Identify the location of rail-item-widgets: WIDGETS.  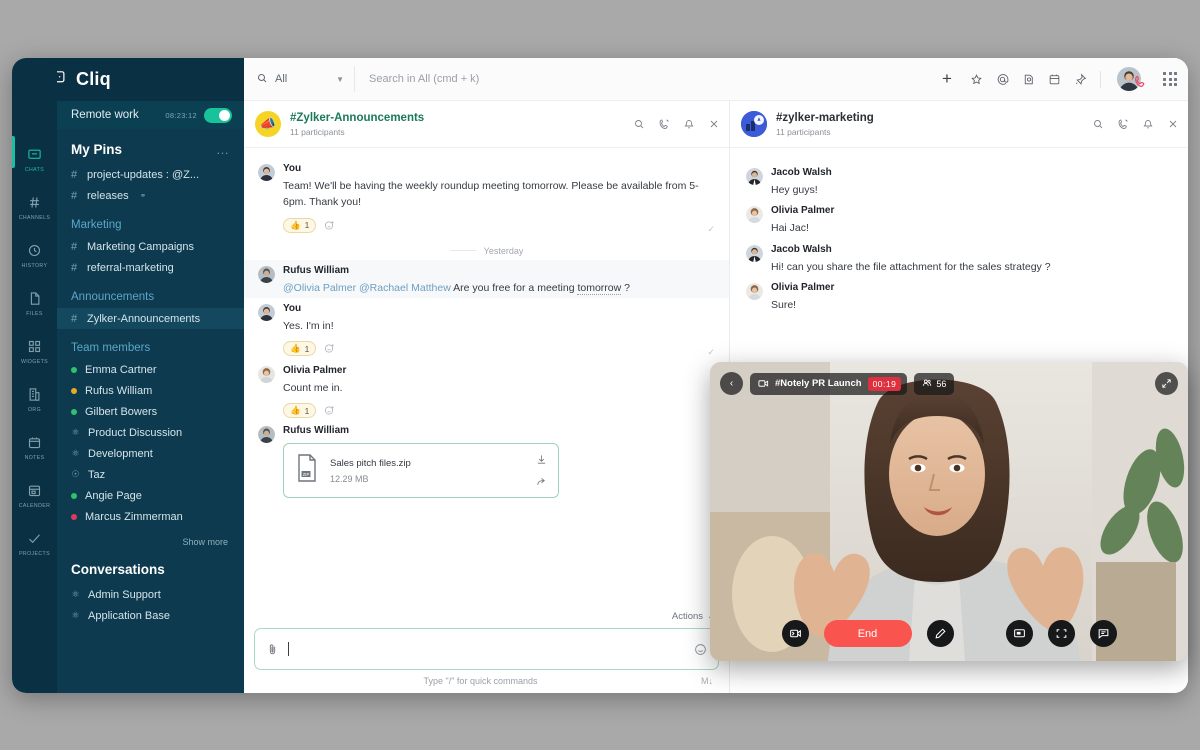
(34, 351).